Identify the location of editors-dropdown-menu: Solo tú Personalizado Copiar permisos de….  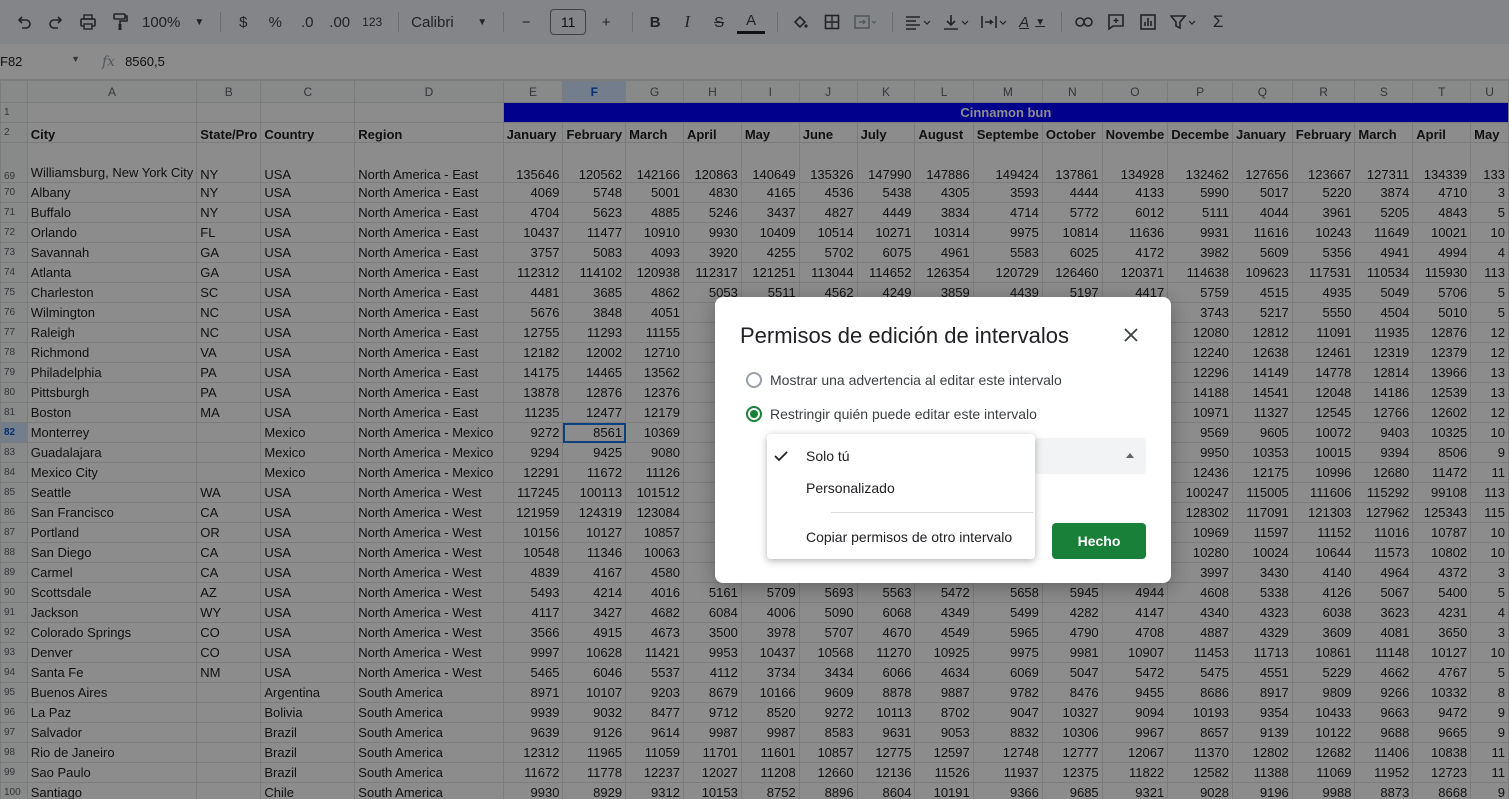
(901, 496).